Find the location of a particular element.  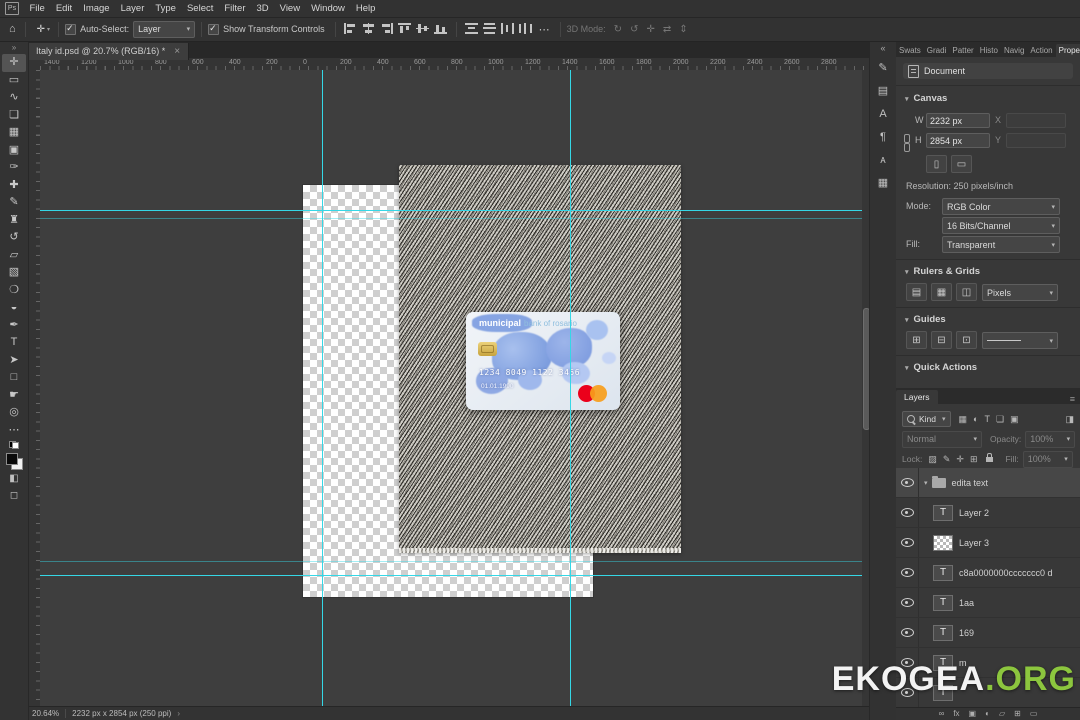

document-tab: Italy id.psd @ 20.7% (RGB/16) * × is located at coordinates (109, 51).